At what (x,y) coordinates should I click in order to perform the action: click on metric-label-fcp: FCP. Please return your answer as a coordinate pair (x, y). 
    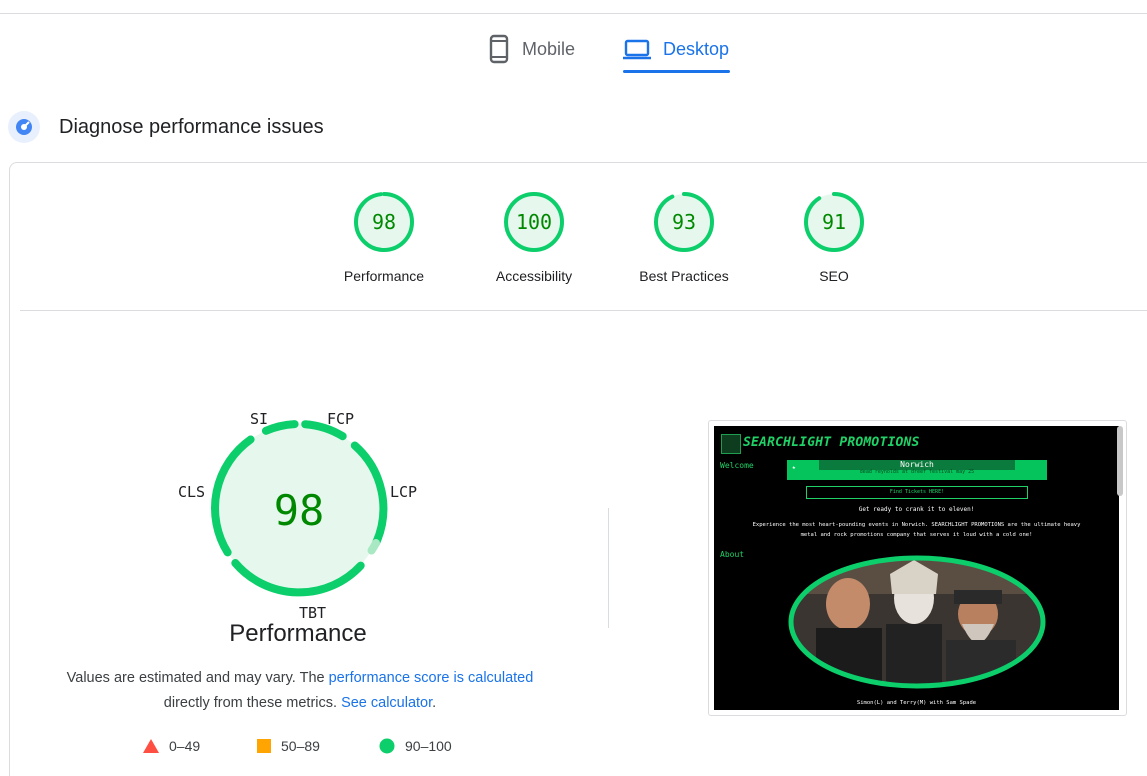
    Looking at the image, I should click on (341, 419).